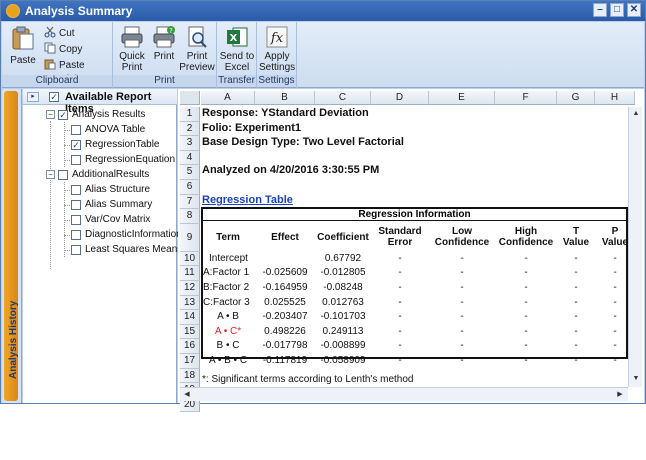  I want to click on additional-results-checkbox, so click(63, 175).